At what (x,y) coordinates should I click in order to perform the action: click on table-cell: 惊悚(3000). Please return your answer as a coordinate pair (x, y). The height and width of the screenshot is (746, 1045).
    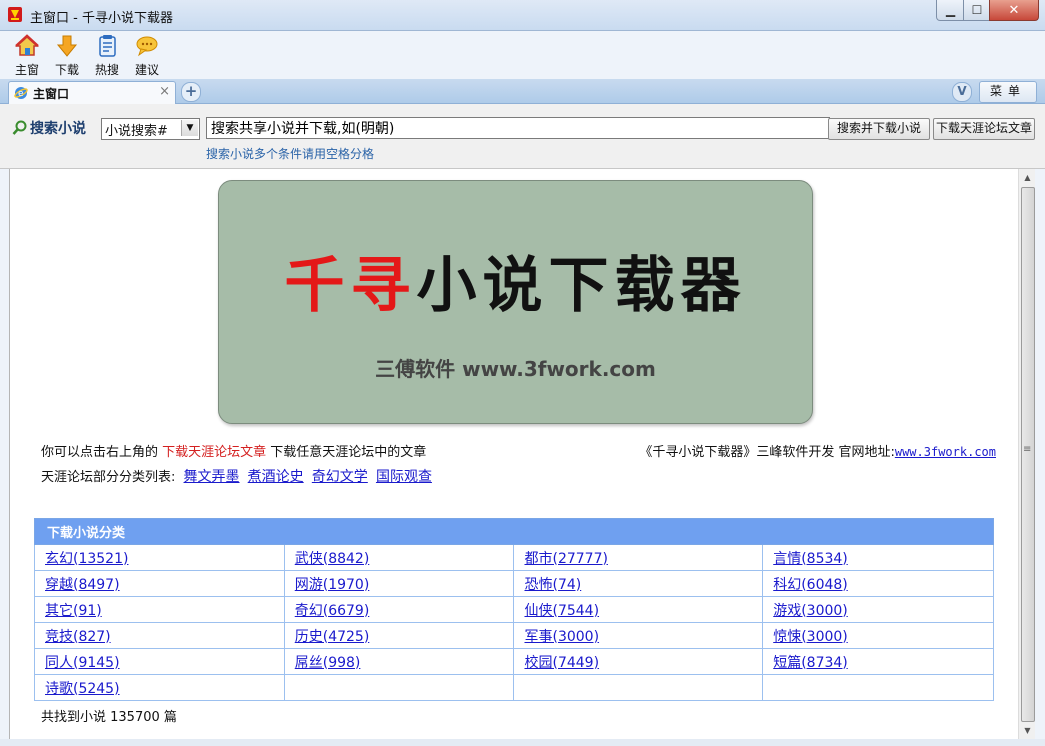
    Looking at the image, I should click on (878, 635).